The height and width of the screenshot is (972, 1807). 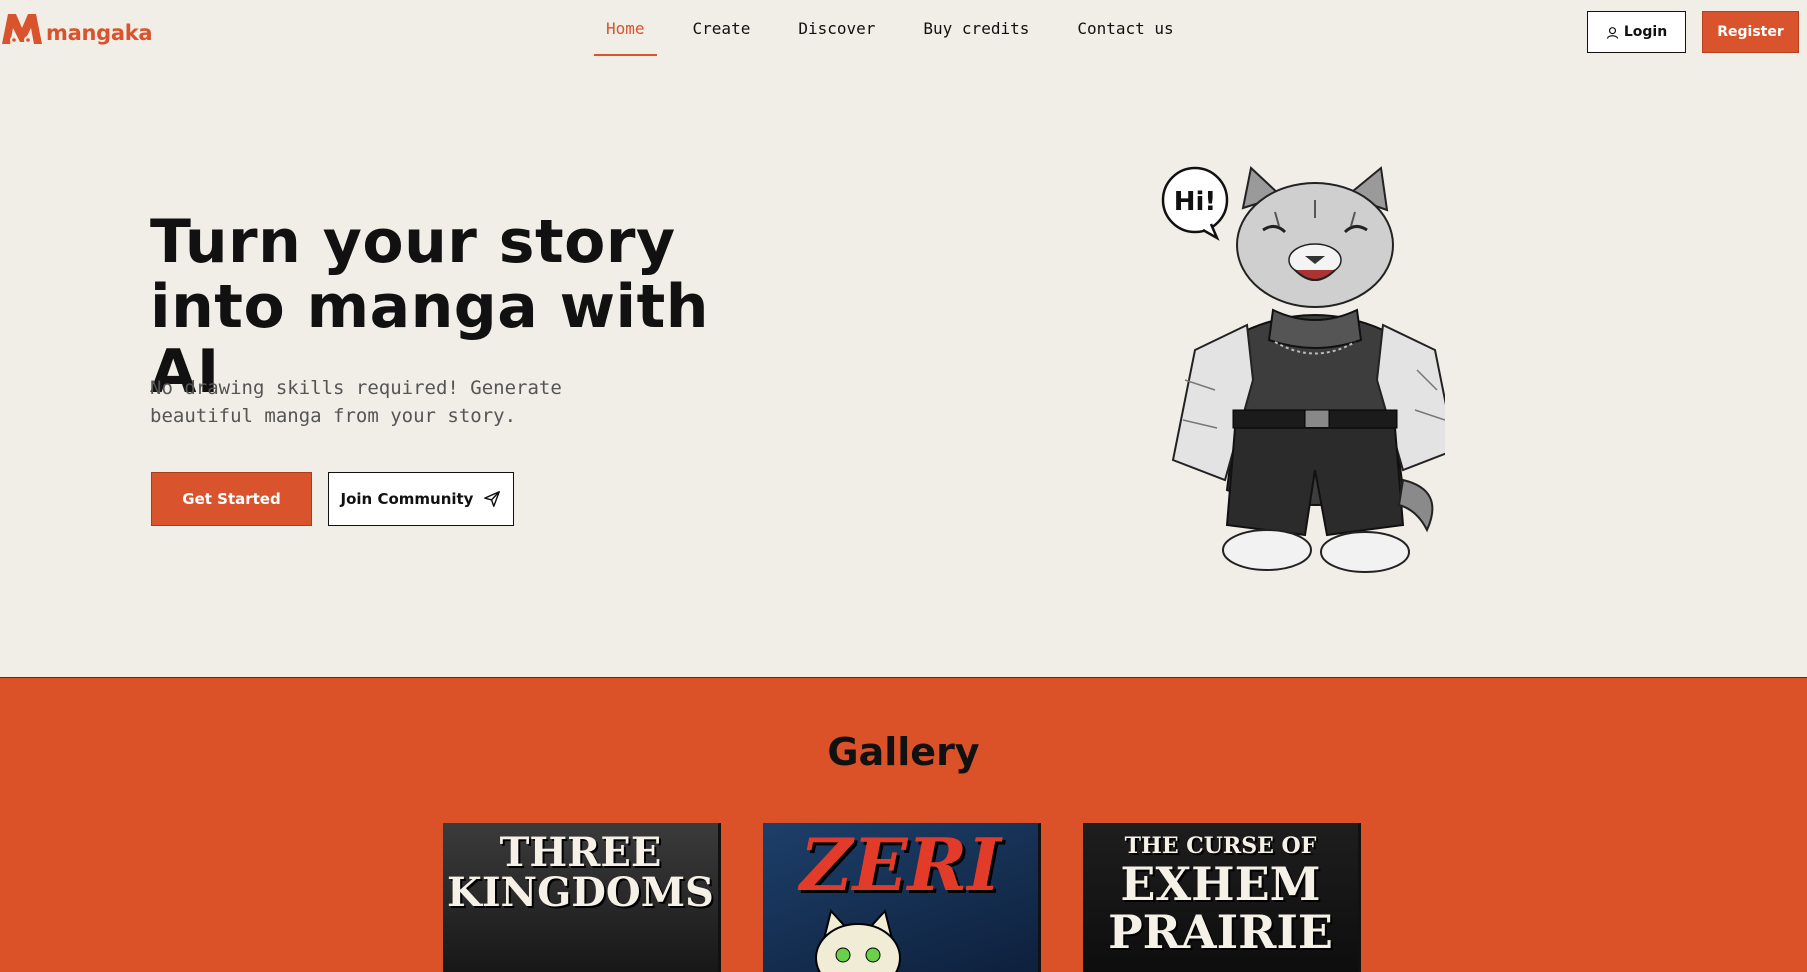 I want to click on login-label: Login, so click(x=1645, y=32).